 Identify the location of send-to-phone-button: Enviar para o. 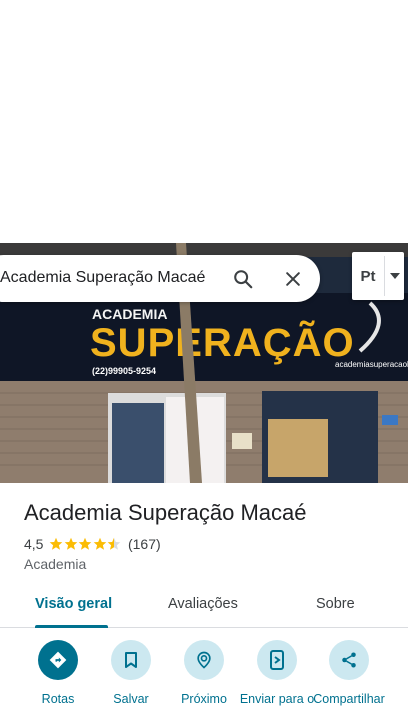
(277, 673).